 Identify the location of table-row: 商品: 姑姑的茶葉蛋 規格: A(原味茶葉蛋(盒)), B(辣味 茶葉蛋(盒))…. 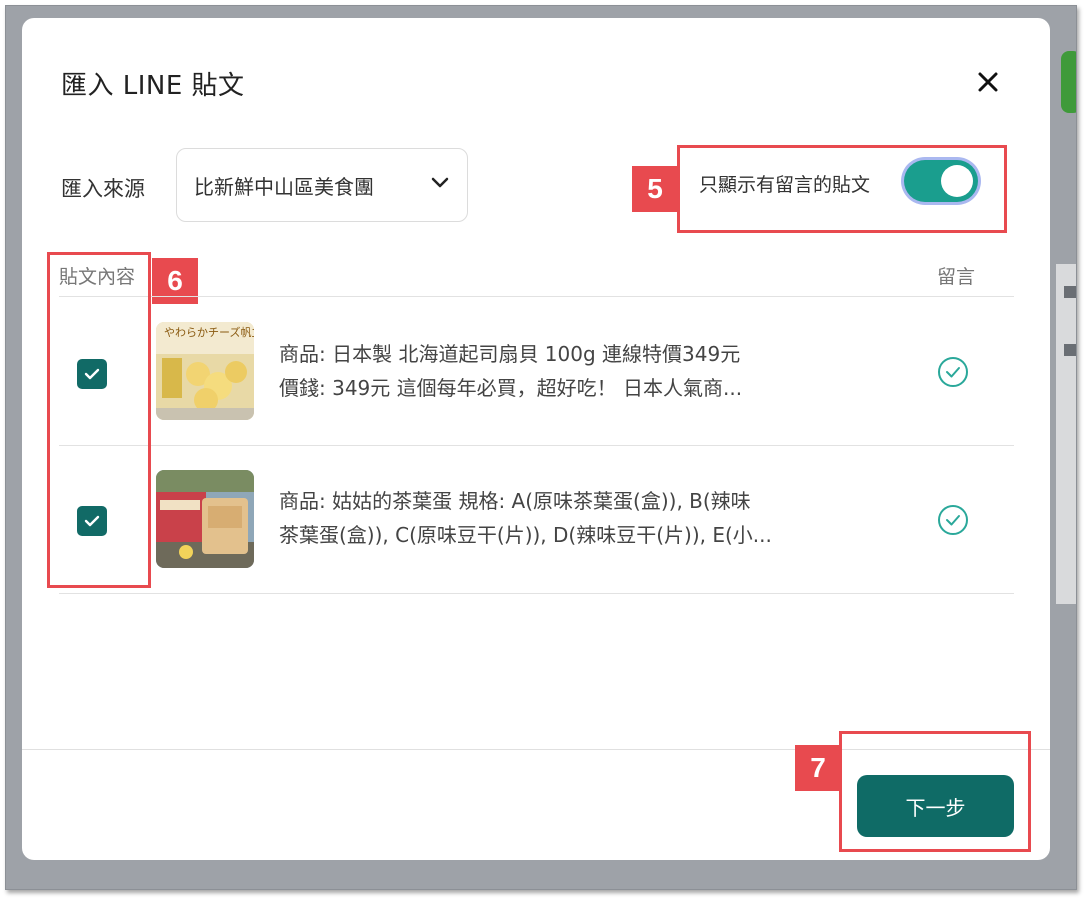
(536, 520).